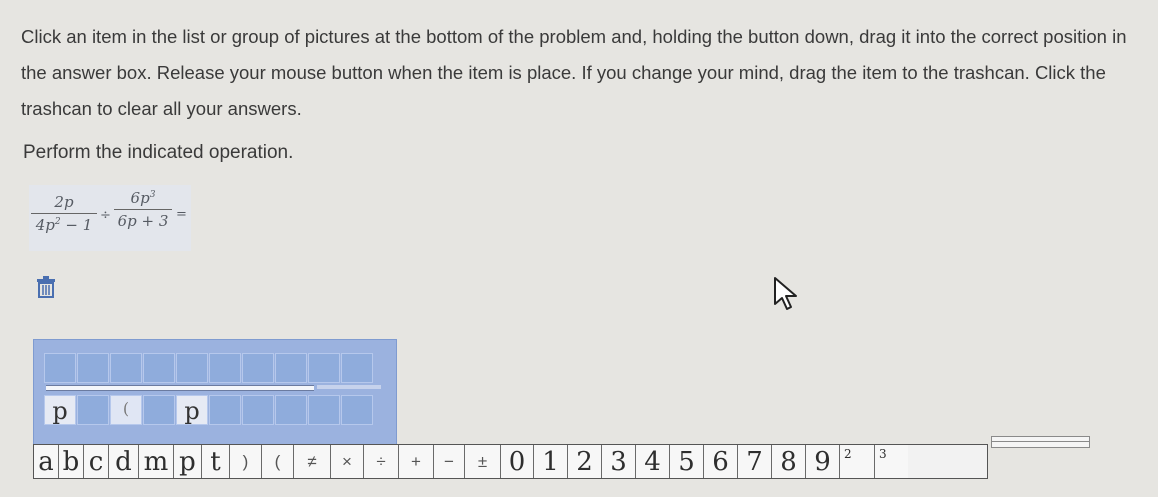  I want to click on palette-item-d: d, so click(124, 461).